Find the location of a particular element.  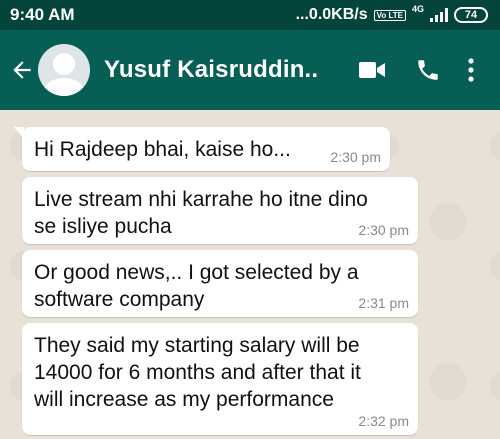

volte-icon: Vo LTE is located at coordinates (389, 15).